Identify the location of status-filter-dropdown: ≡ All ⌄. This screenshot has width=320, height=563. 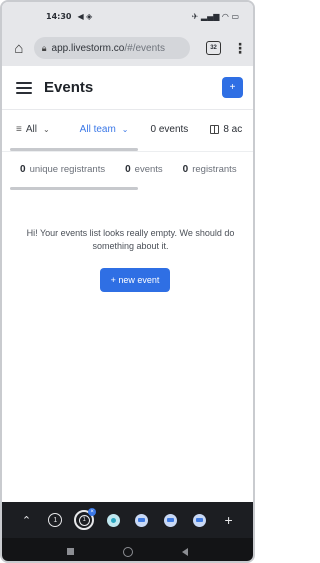
(33, 129).